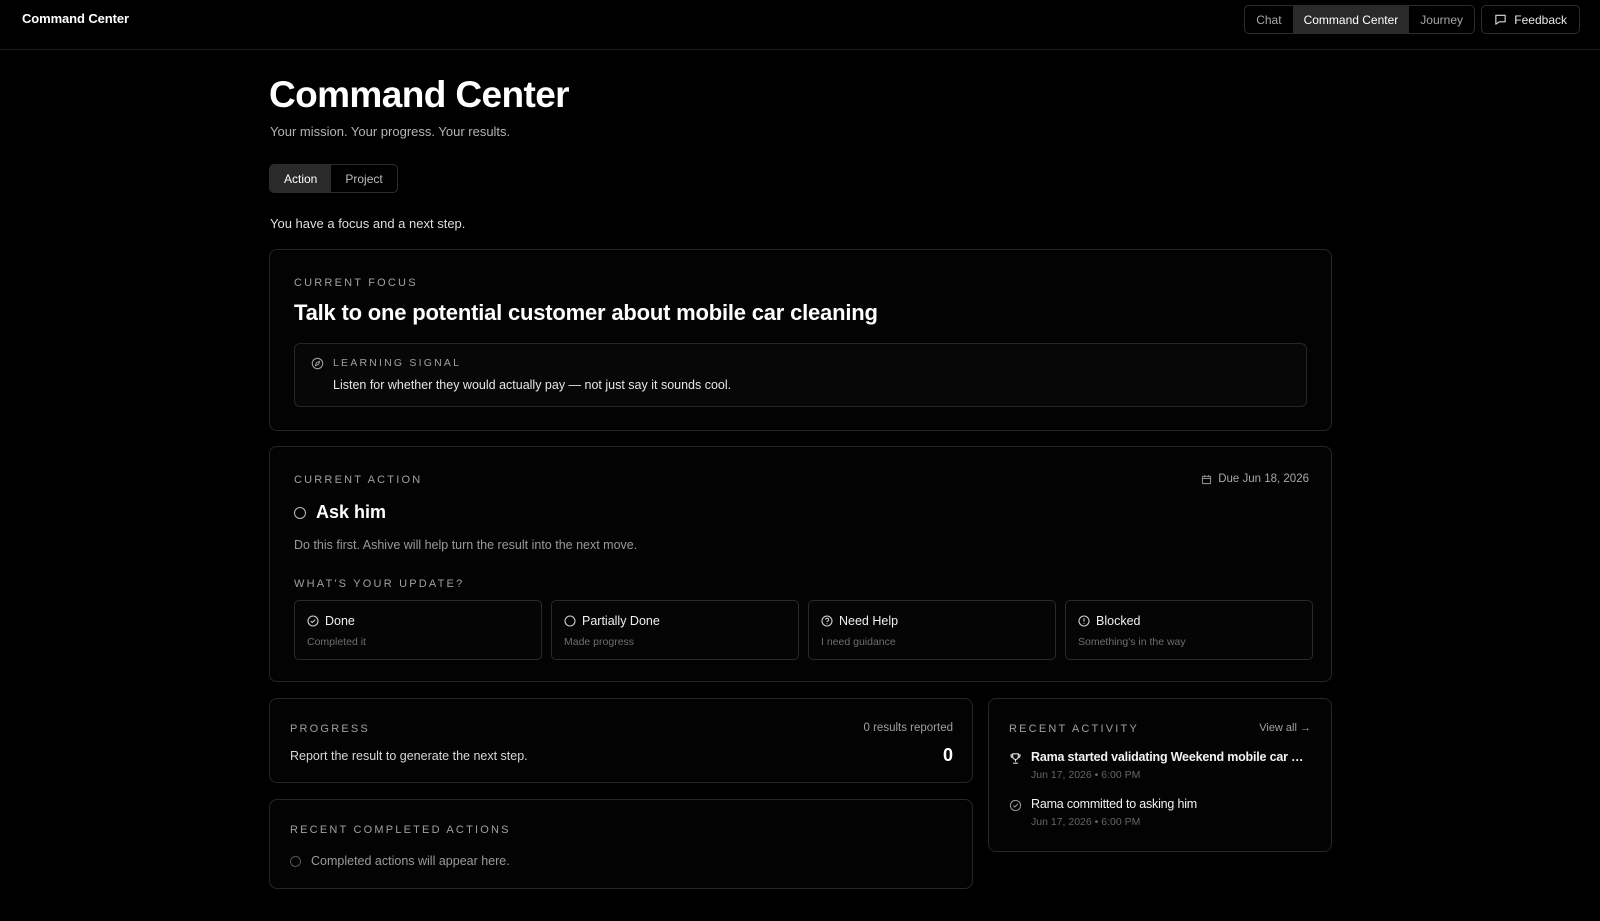 Image resolution: width=1600 pixels, height=921 pixels. Describe the element at coordinates (908, 728) in the screenshot. I see `results-reported: 0 results reported` at that location.